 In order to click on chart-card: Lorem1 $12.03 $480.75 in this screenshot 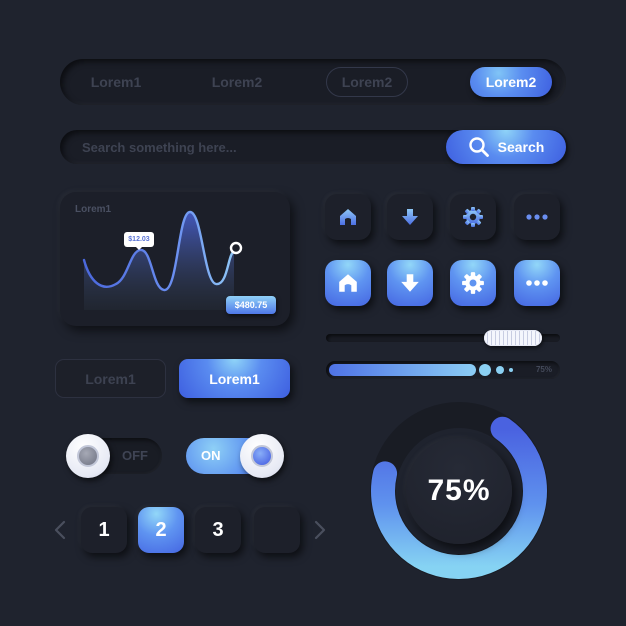, I will do `click(175, 259)`.